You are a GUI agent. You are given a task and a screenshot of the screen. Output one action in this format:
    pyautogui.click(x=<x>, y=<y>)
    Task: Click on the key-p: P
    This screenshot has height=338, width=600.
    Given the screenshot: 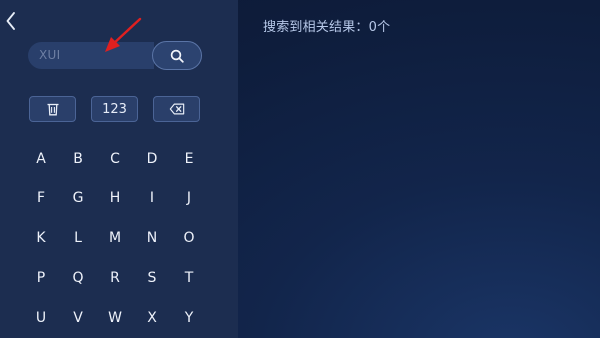 What is the action you would take?
    pyautogui.click(x=41, y=278)
    